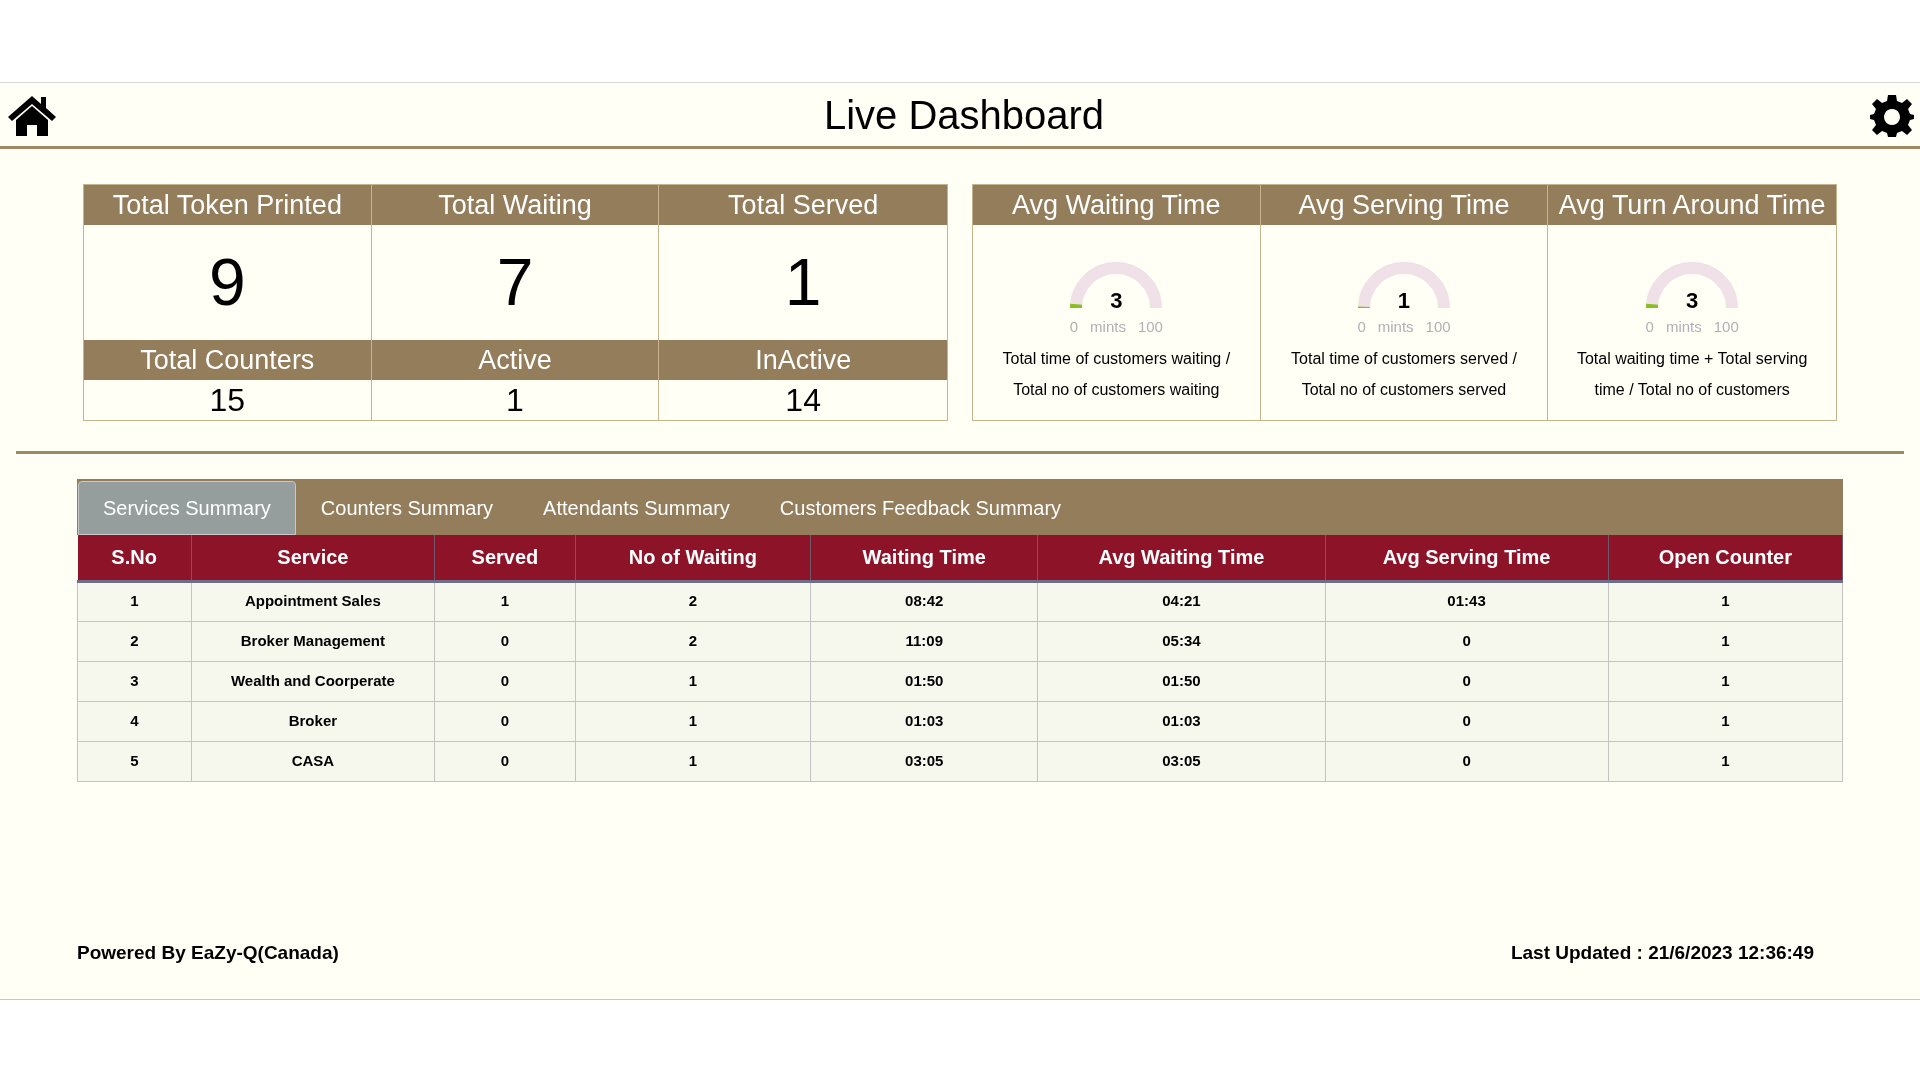 The width and height of the screenshot is (1920, 1080). Describe the element at coordinates (1181, 641) in the screenshot. I see `table-cell: 05:34` at that location.